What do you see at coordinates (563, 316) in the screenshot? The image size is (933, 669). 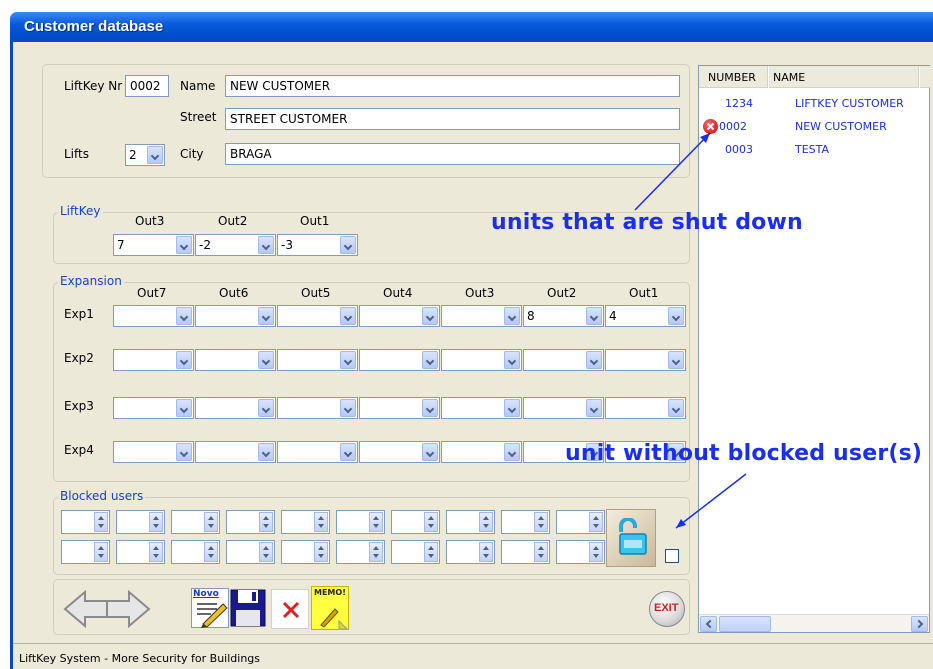 I see `expansion-select: 8` at bounding box center [563, 316].